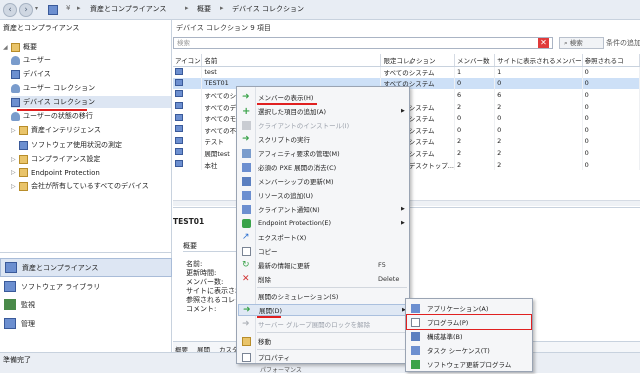 This screenshot has height=374, width=640. I want to click on tree-item-software-metering: ソフトウェア使用状況の測定, so click(70, 145).